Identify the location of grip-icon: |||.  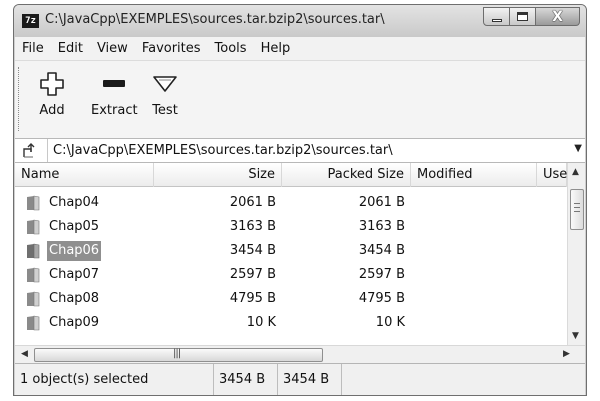
(177, 353).